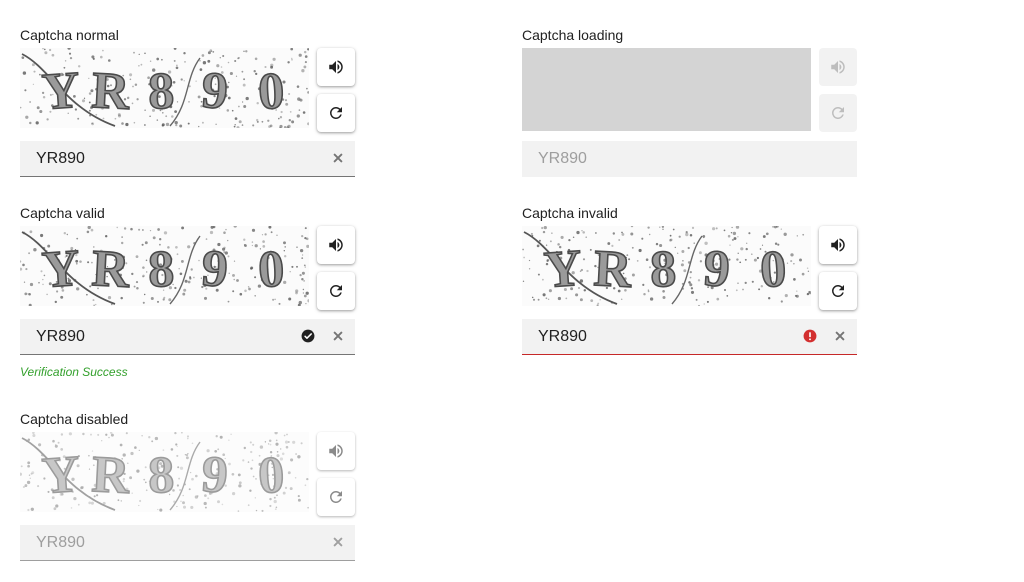  I want to click on captcha-valid-label: Captcha valid, so click(62, 213).